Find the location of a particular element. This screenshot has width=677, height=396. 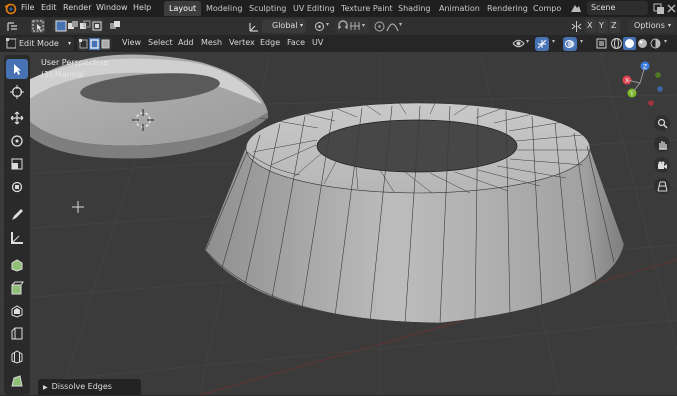

tool-select-box is located at coordinates (17, 69).